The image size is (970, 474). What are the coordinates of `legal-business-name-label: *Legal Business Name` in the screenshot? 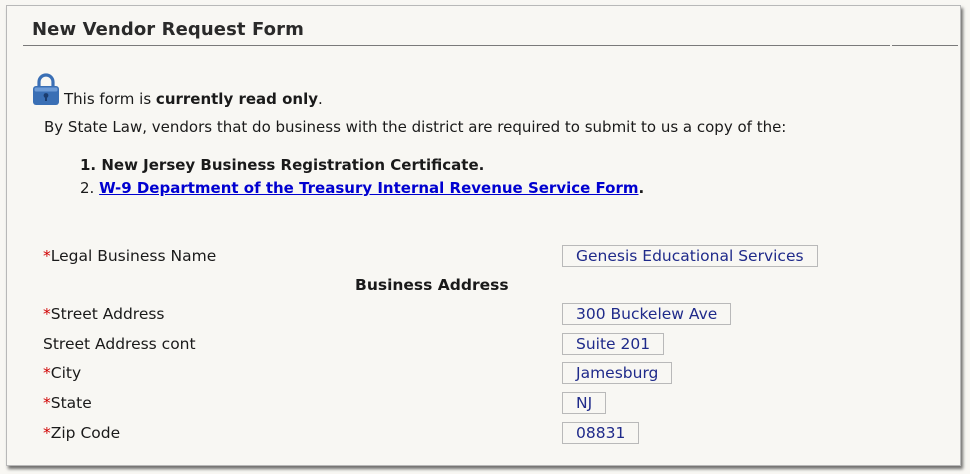 It's located at (129, 256).